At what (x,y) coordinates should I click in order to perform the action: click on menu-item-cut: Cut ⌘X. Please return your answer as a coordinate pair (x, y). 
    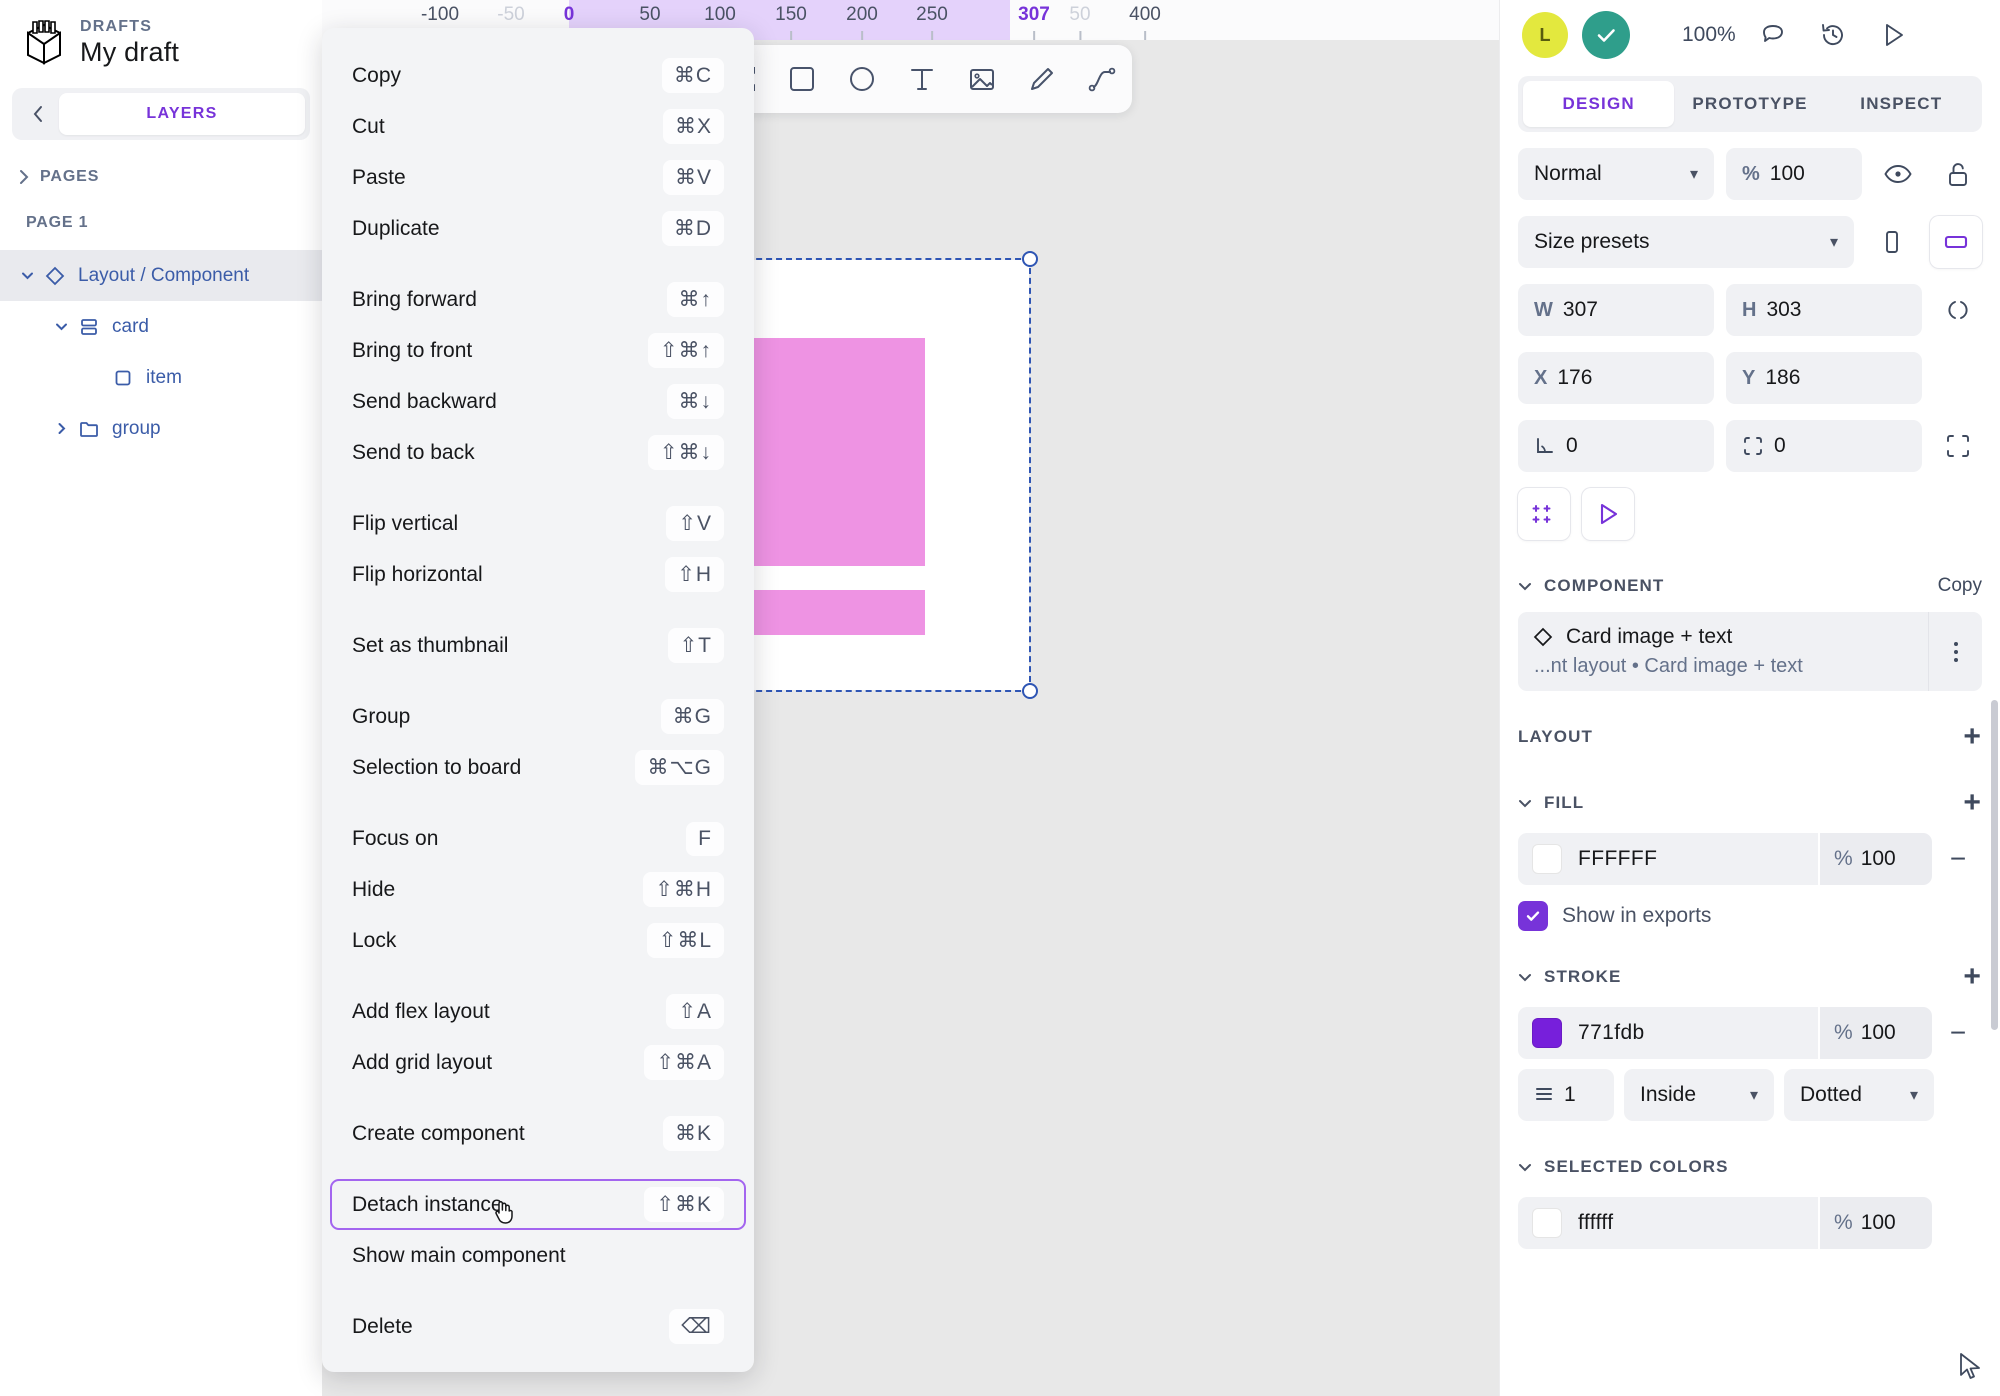
    Looking at the image, I should click on (538, 126).